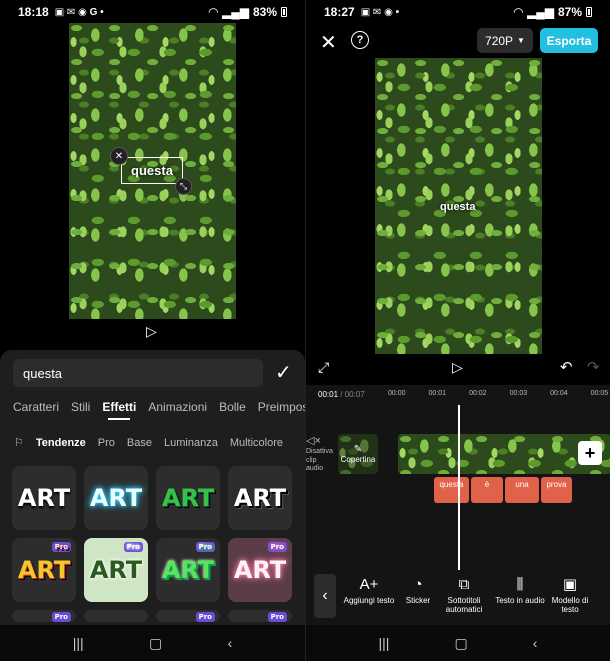 This screenshot has width=610, height=661. Describe the element at coordinates (284, 12) in the screenshot. I see `battery-icon` at that location.